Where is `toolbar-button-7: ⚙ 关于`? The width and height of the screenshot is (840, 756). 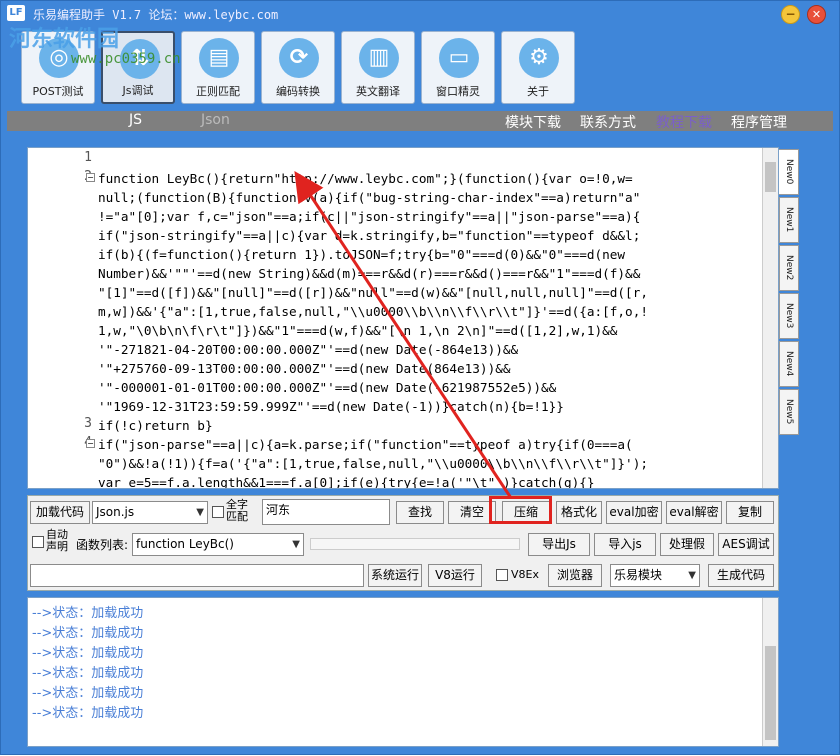
toolbar-button-7: ⚙ 关于 is located at coordinates (538, 67).